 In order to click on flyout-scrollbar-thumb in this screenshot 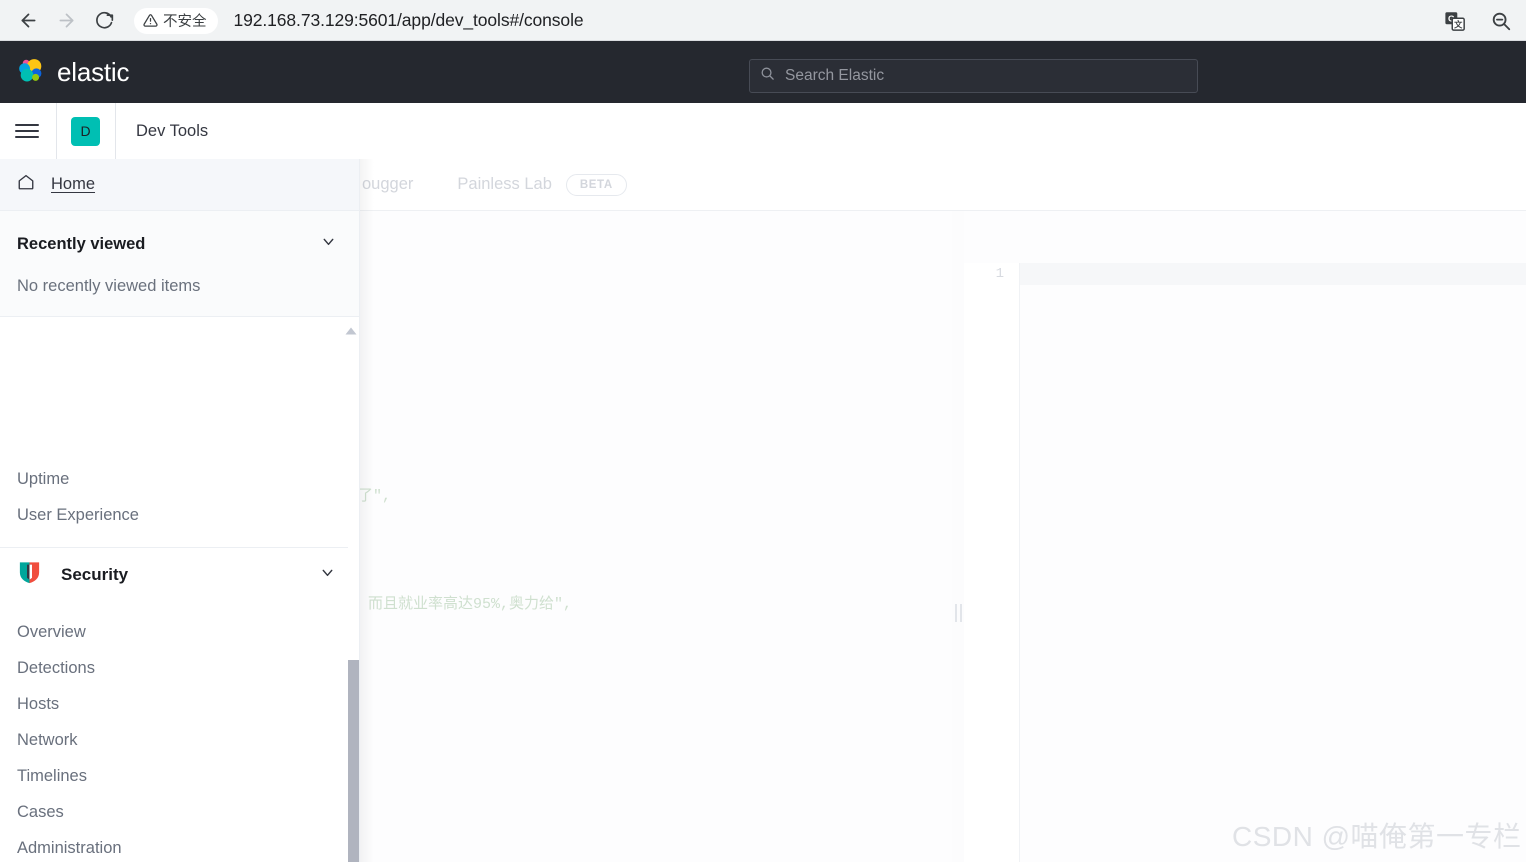, I will do `click(353, 761)`.